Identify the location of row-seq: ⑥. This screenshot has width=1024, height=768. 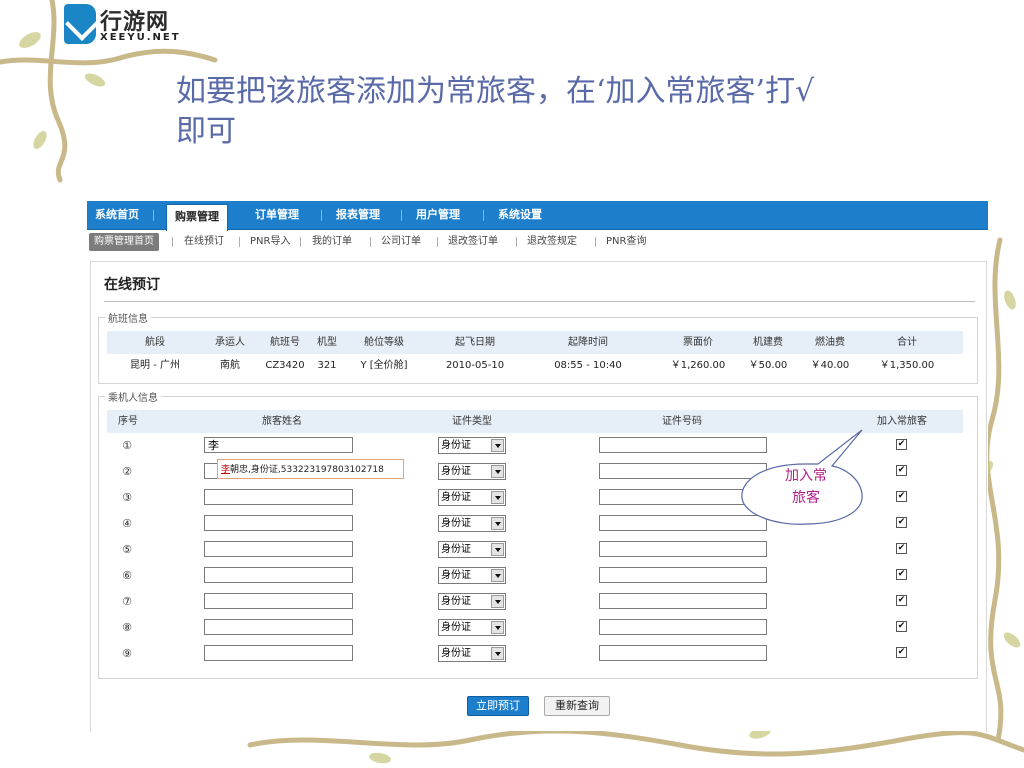
(127, 575).